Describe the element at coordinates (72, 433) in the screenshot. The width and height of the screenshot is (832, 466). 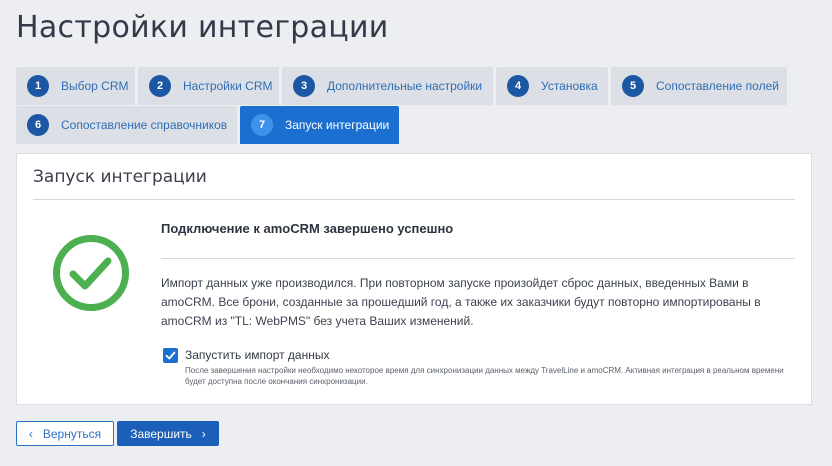
I see `back-button-label: Вернуться` at that location.